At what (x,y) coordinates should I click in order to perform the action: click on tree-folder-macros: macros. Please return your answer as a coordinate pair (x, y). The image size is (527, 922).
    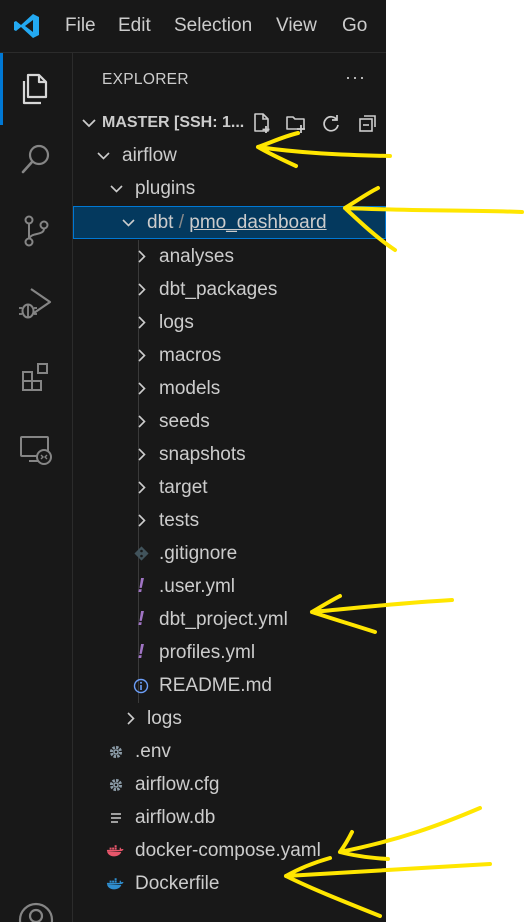
    Looking at the image, I should click on (229, 355).